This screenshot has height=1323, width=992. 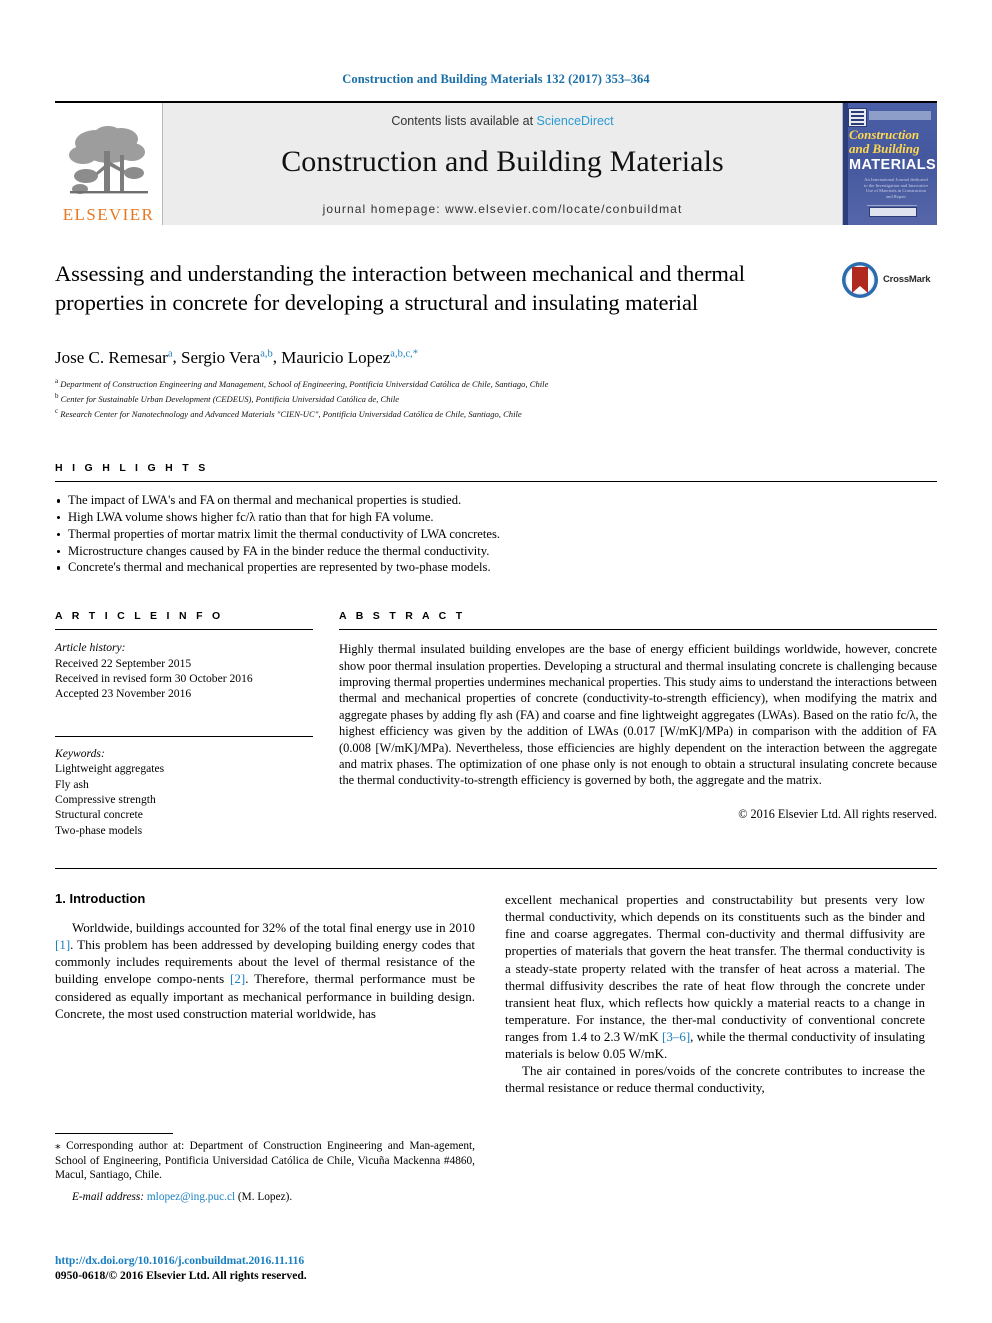 I want to click on article-history-label: Article history:, so click(x=90, y=648).